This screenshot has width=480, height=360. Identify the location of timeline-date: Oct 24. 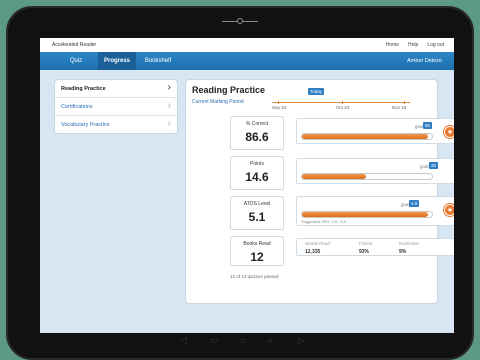
(343, 107).